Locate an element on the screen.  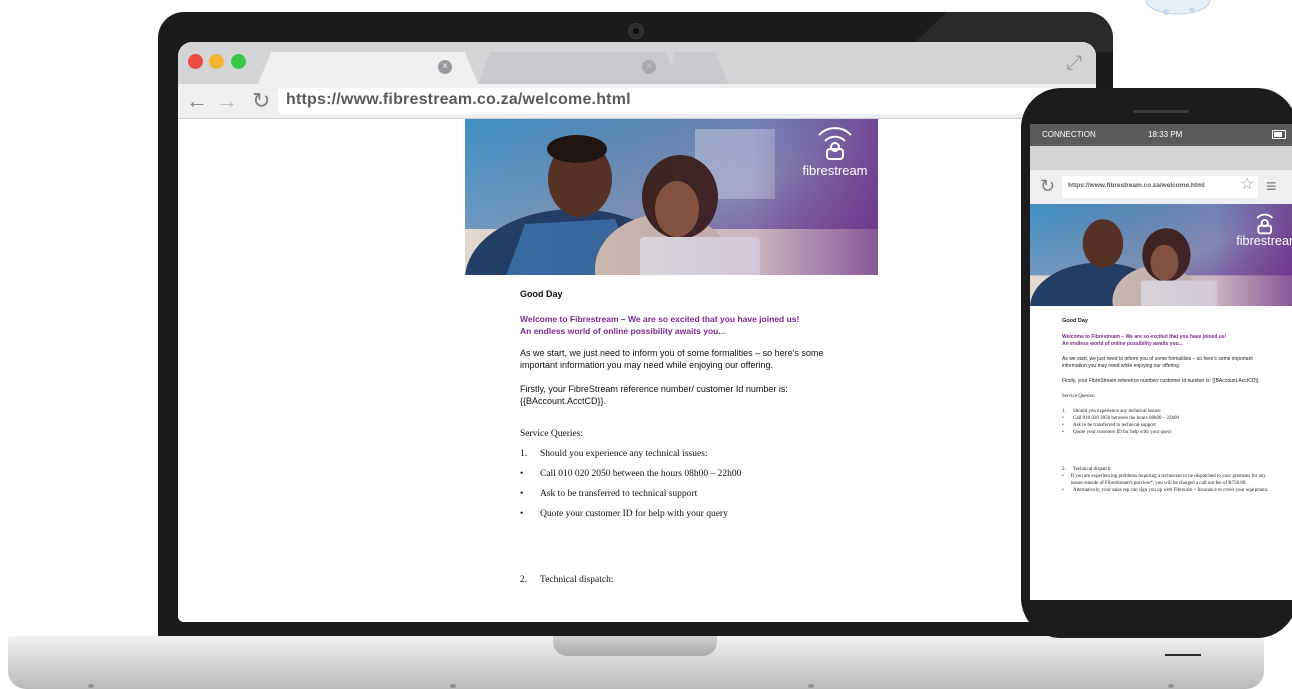
tab-strip: × × ⤢ is located at coordinates (637, 63).